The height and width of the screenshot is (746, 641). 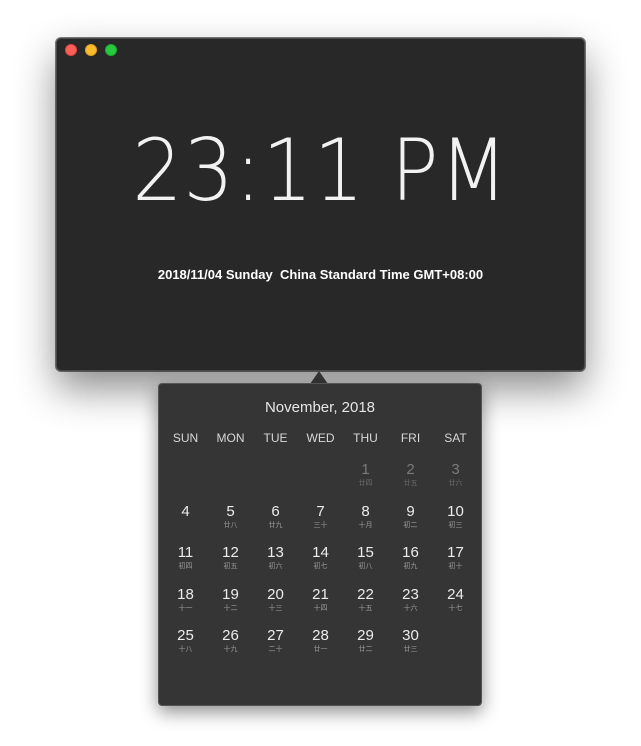 I want to click on calendar-day: 1 廿四, so click(x=365, y=482).